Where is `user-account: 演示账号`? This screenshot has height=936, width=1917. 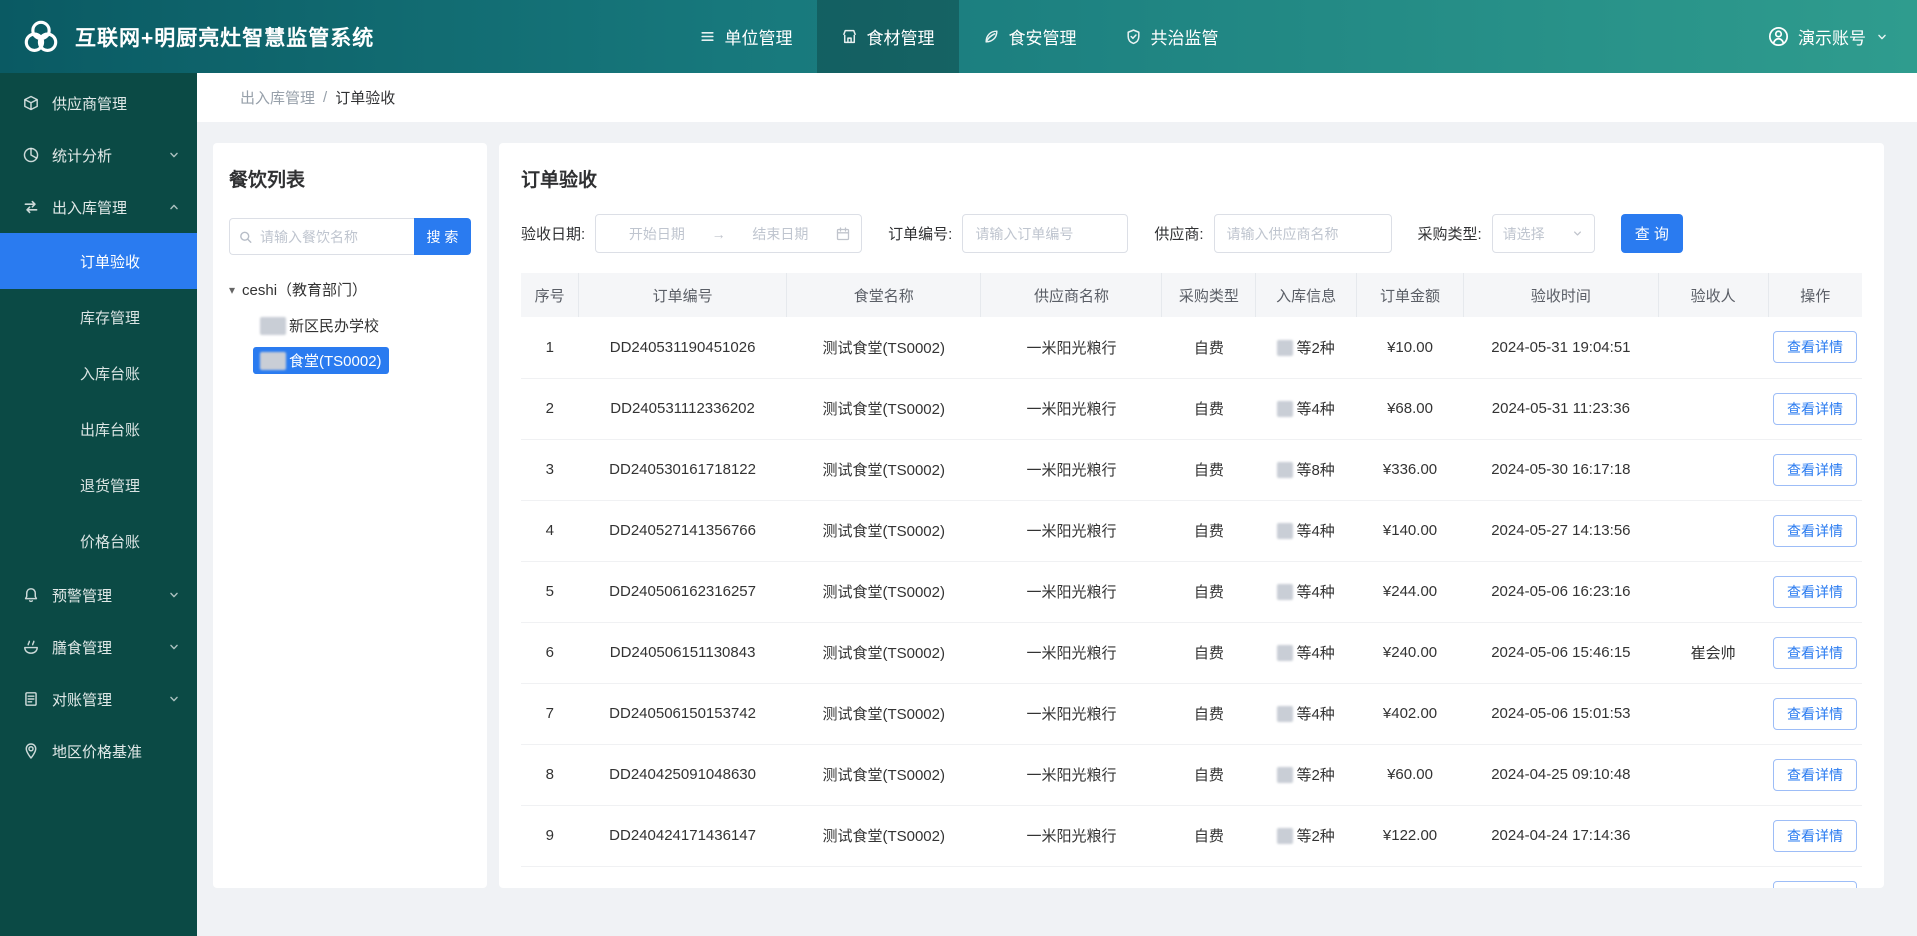 user-account: 演示账号 is located at coordinates (1828, 36).